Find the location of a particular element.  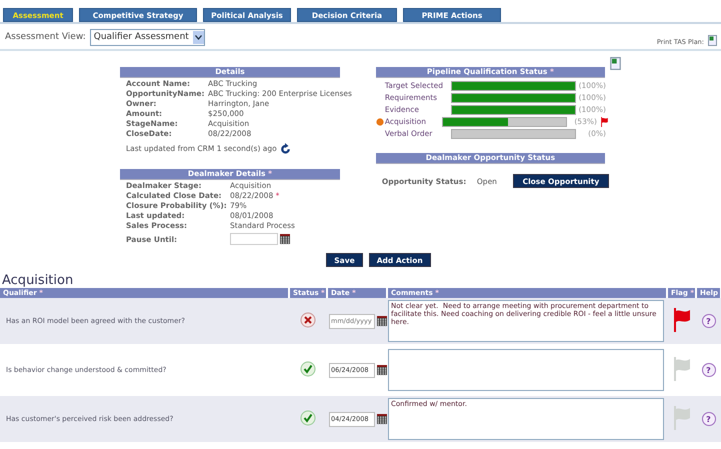

date-field is located at coordinates (254, 239).